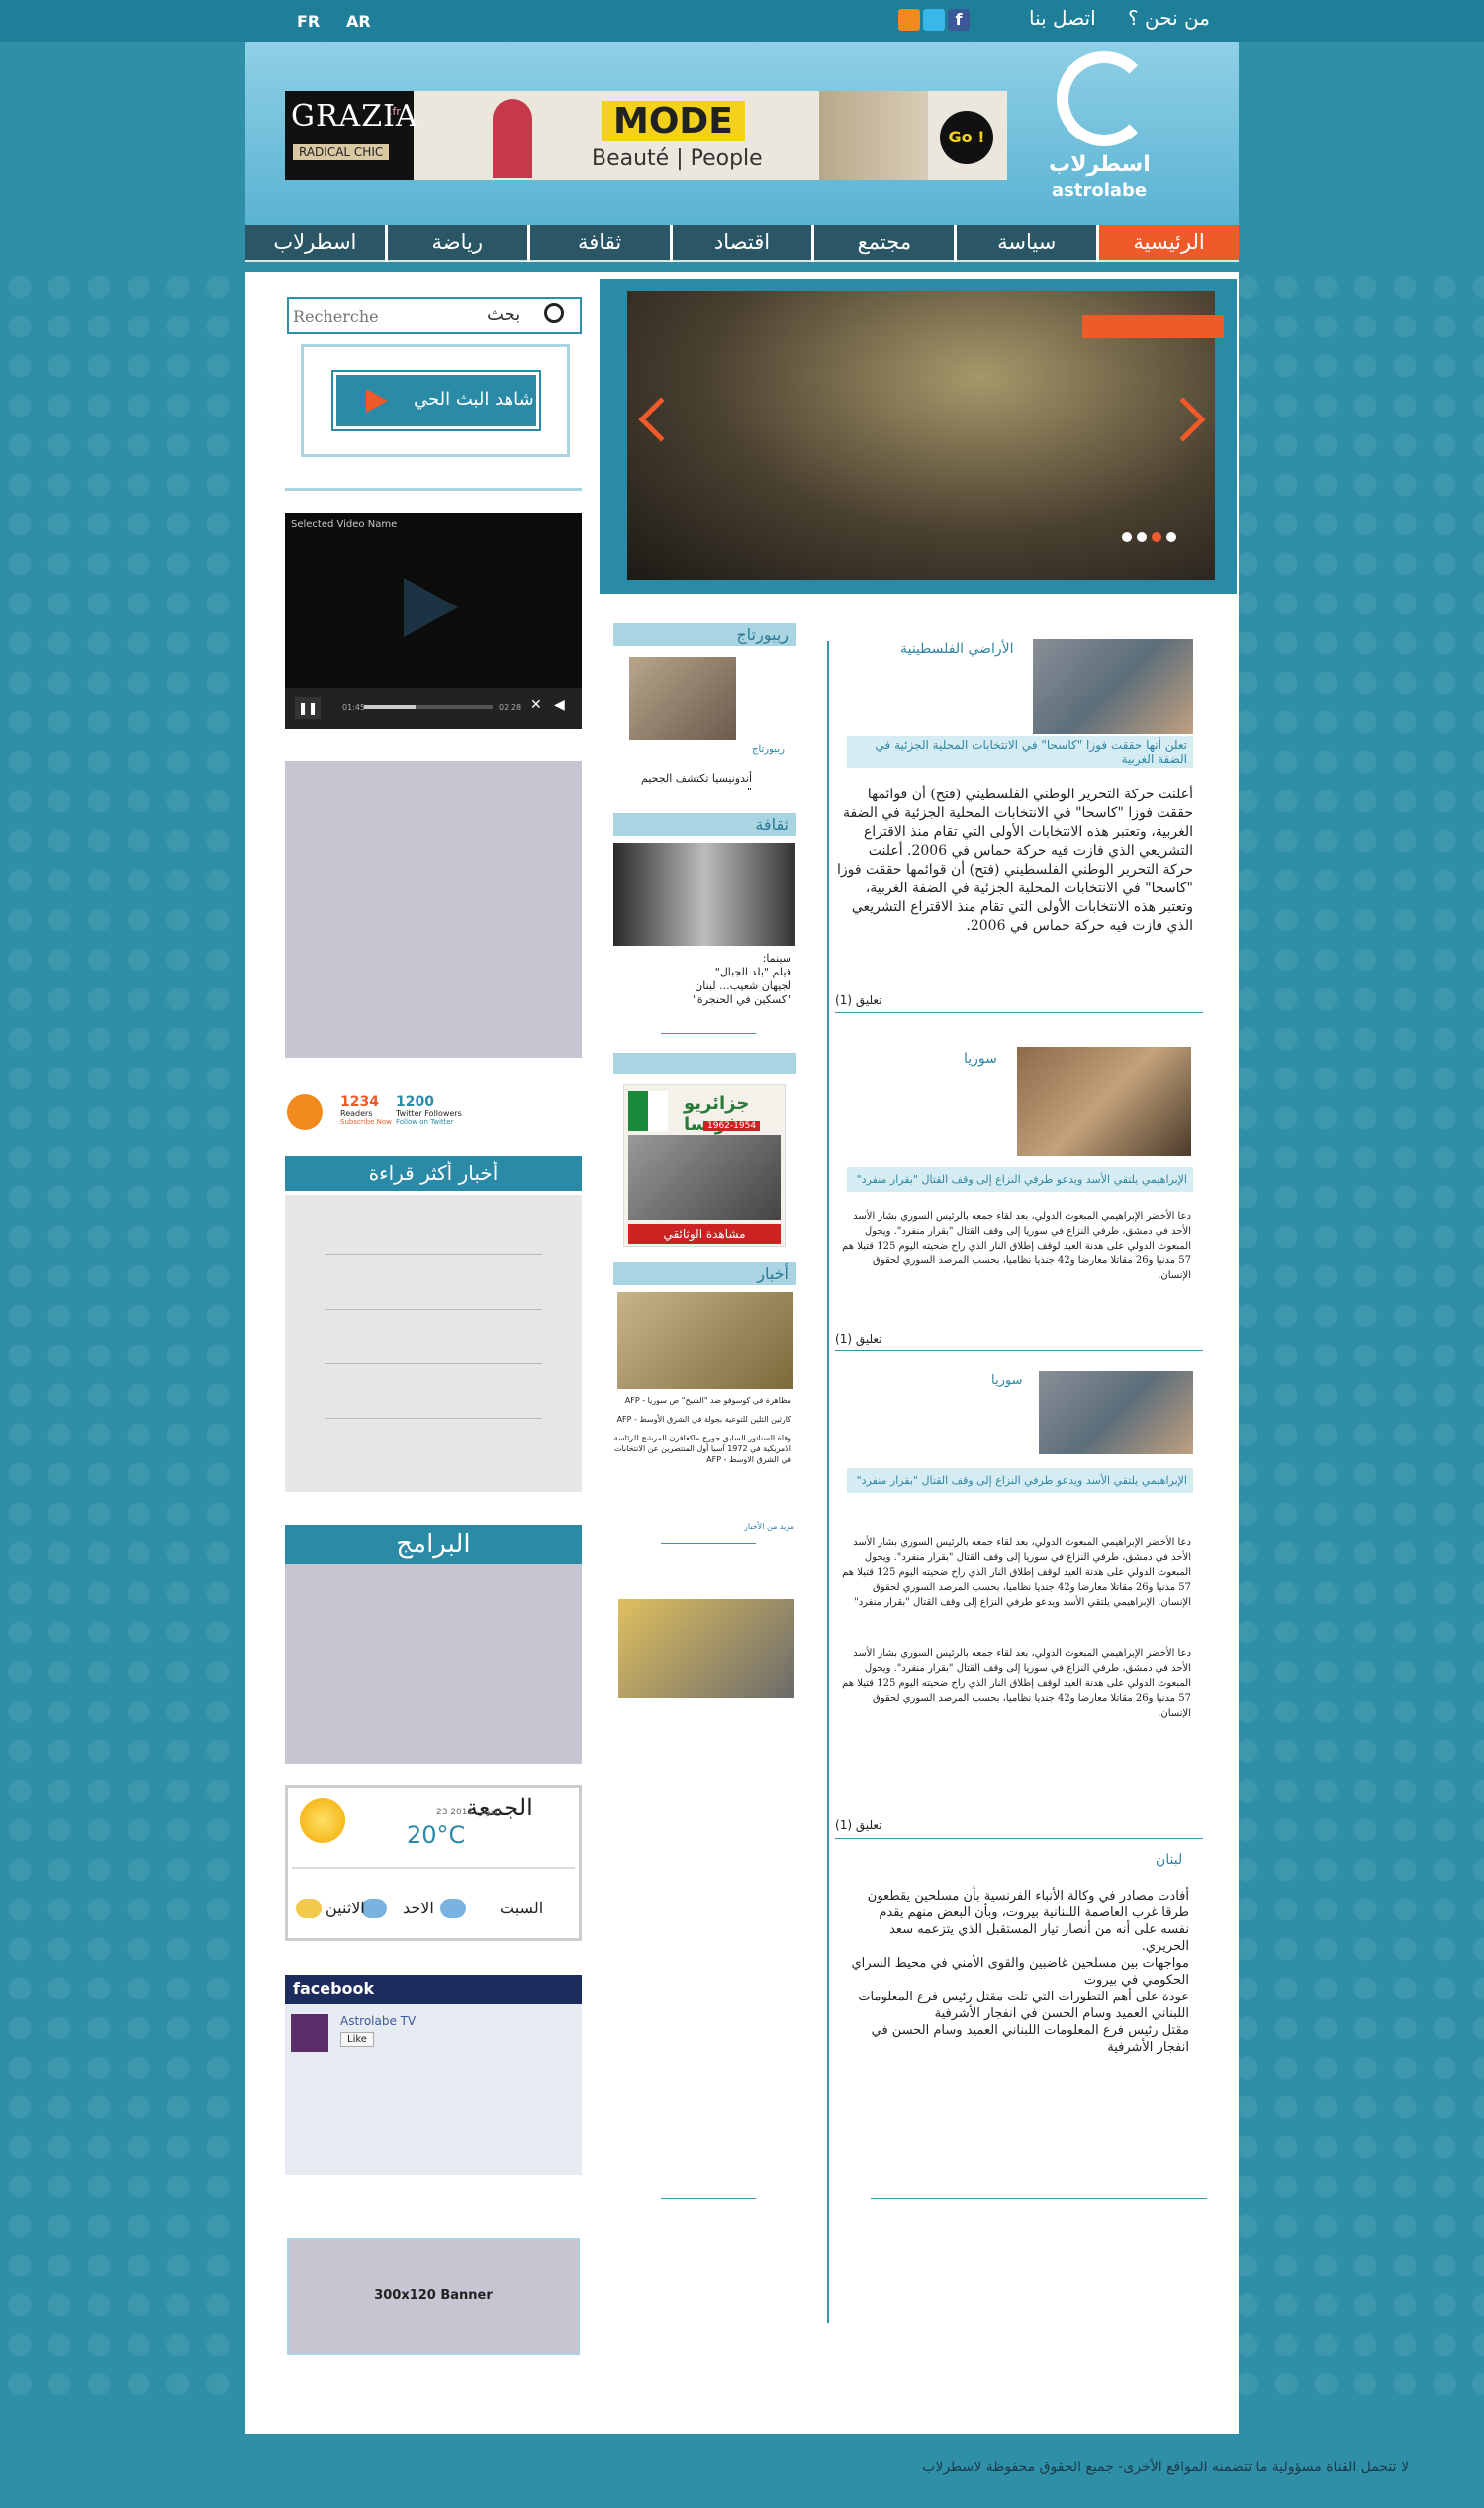 Image resolution: width=1484 pixels, height=2508 pixels. What do you see at coordinates (305, 1112) in the screenshot?
I see `rss-circle-icon` at bounding box center [305, 1112].